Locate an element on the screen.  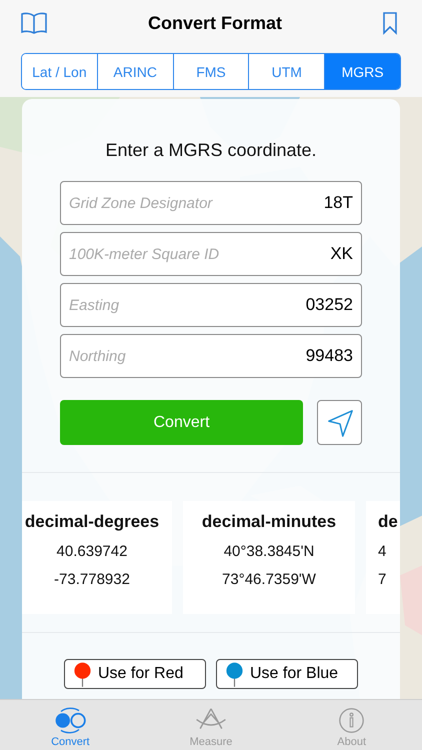
result-heading: decimal-minutes is located at coordinates (269, 522).